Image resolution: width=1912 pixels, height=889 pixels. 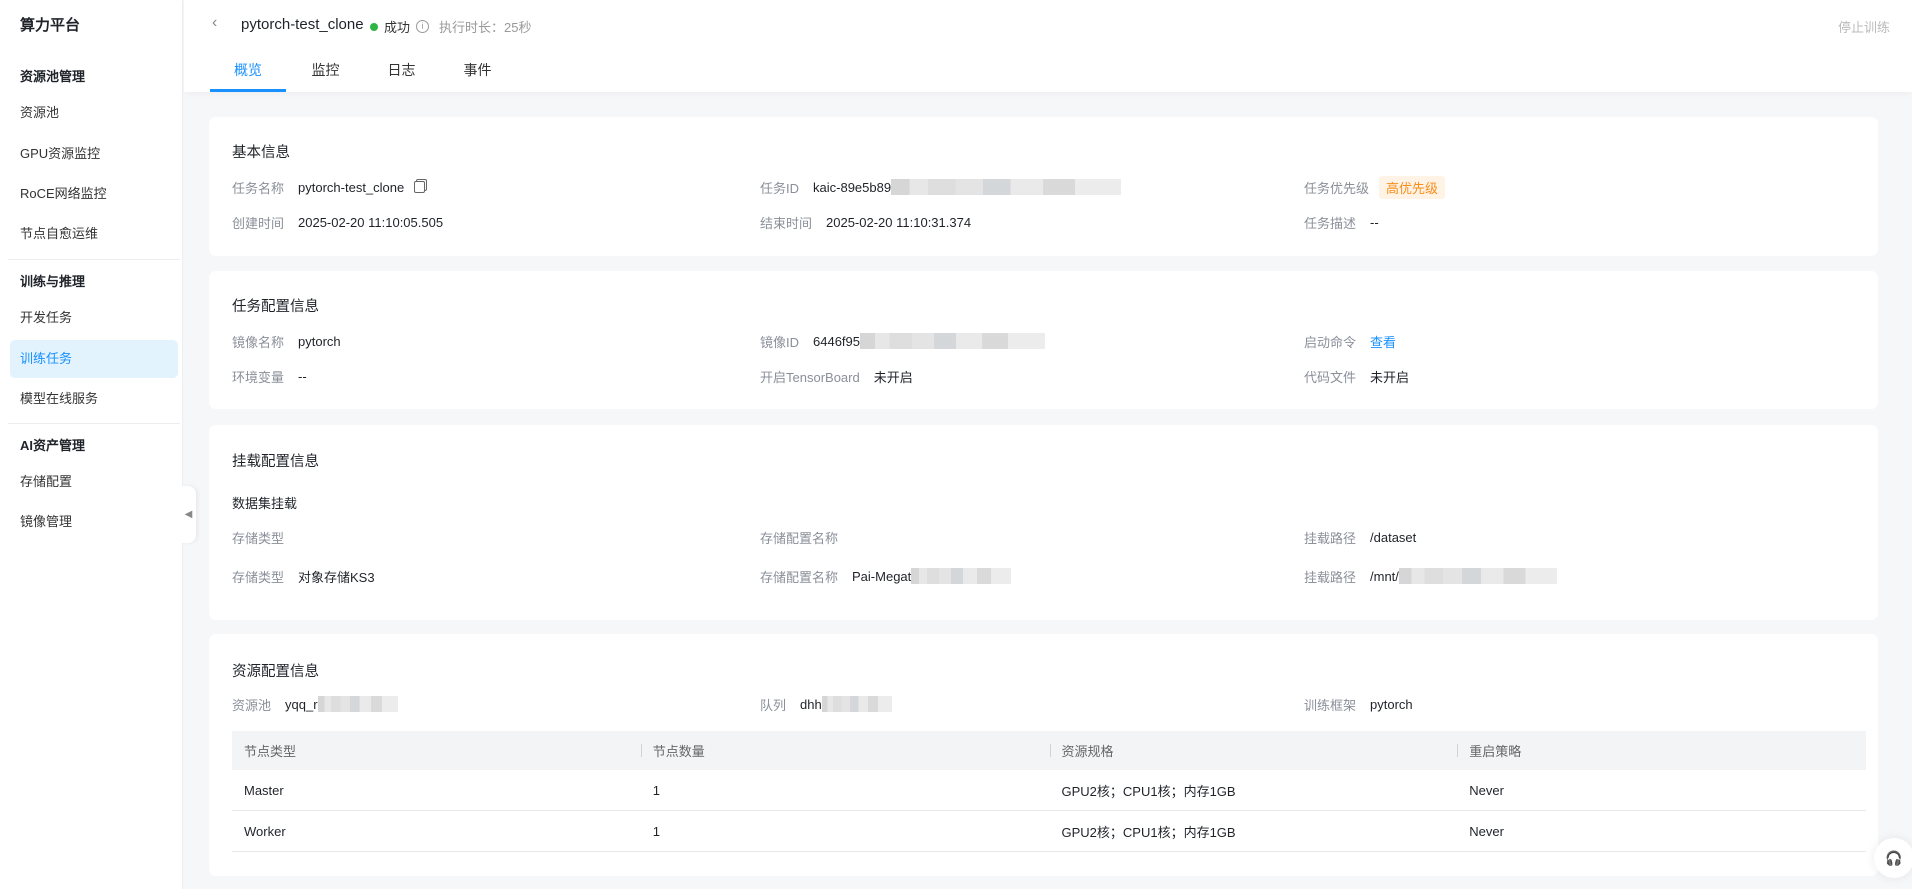 I want to click on section-training: 训练与推理, so click(x=53, y=281).